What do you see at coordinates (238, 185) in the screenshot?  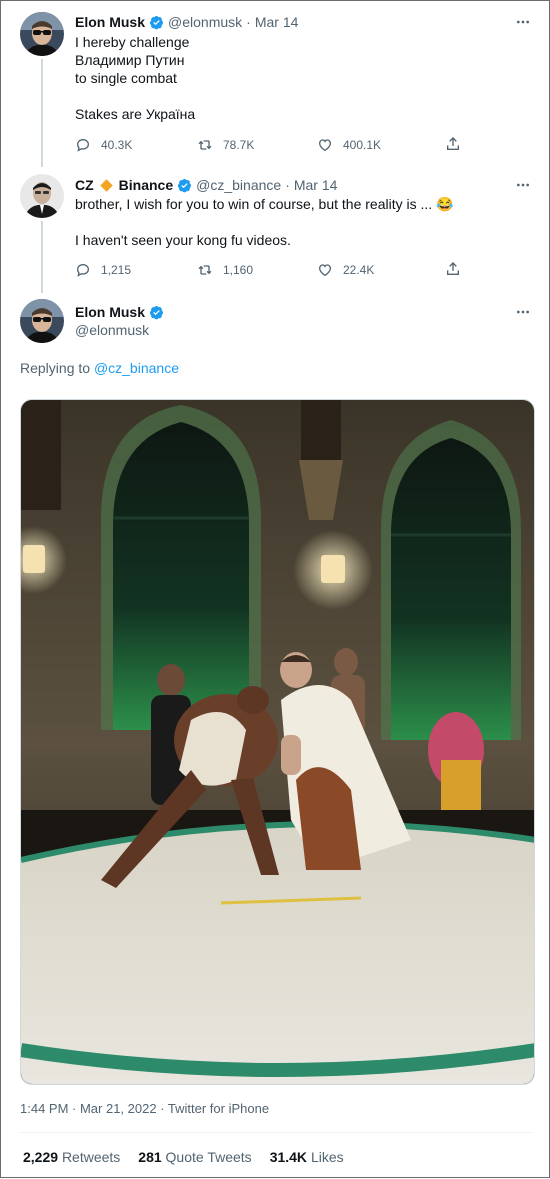 I see `user-handle: @cz_binance` at bounding box center [238, 185].